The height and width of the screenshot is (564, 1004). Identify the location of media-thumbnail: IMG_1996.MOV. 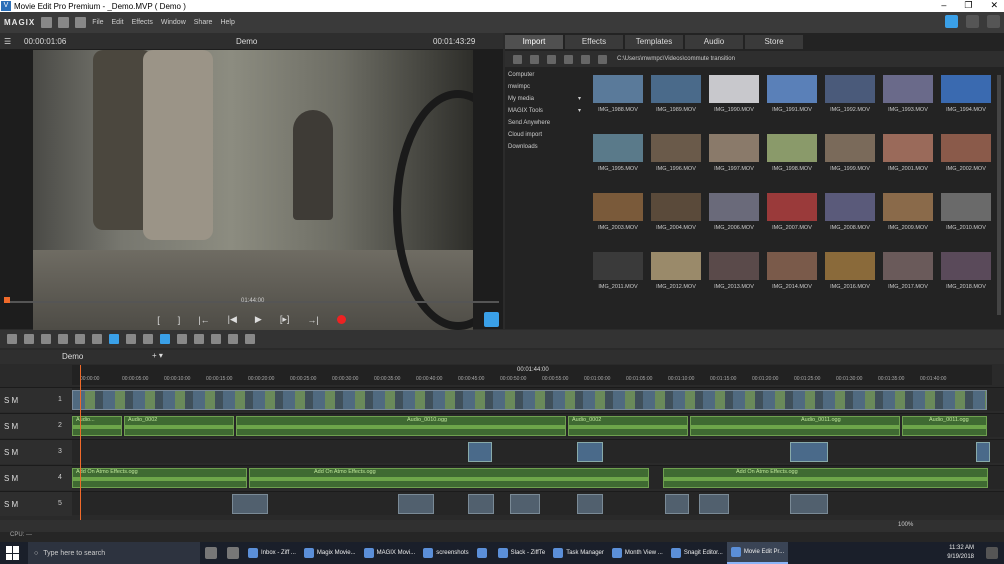
(676, 153).